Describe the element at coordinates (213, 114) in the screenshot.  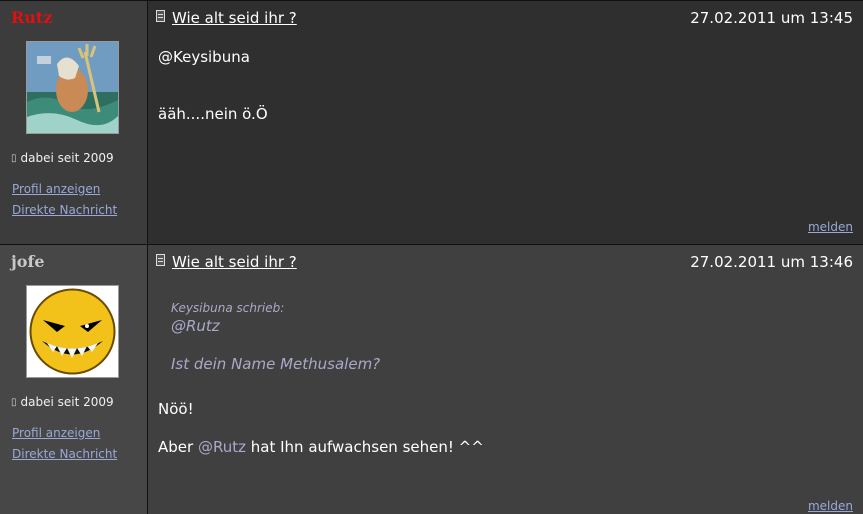
I see `post-body: ääh....nein ö.Ö` at that location.